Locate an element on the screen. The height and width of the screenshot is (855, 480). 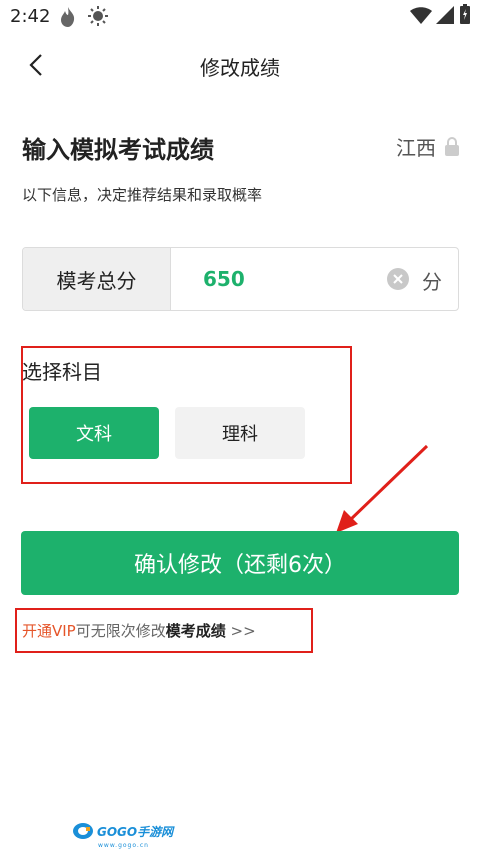
region-label: 江西 is located at coordinates (416, 148).